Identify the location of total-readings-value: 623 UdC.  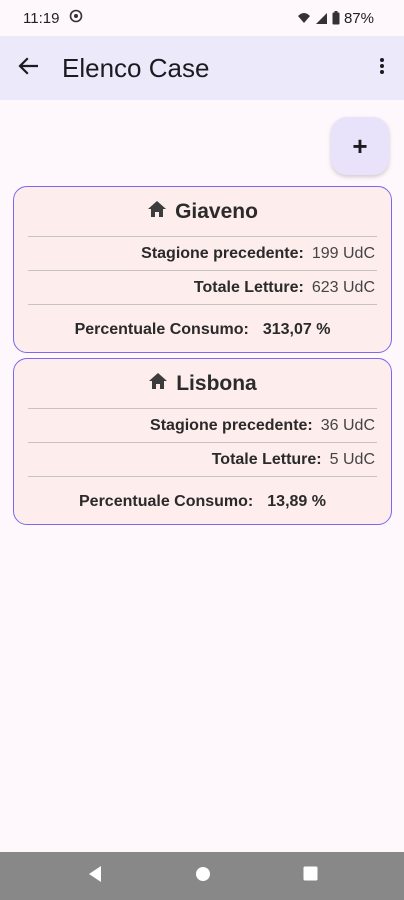
(343, 287).